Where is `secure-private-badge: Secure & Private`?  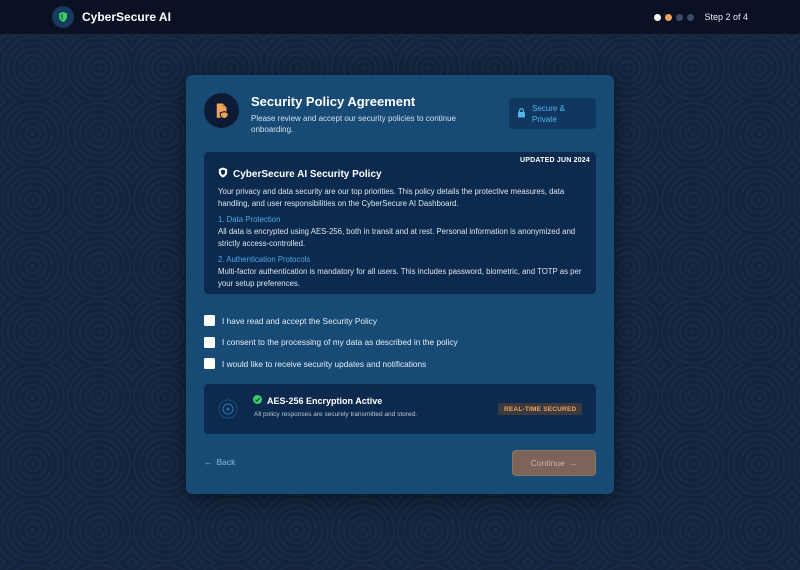 secure-private-badge: Secure & Private is located at coordinates (552, 113).